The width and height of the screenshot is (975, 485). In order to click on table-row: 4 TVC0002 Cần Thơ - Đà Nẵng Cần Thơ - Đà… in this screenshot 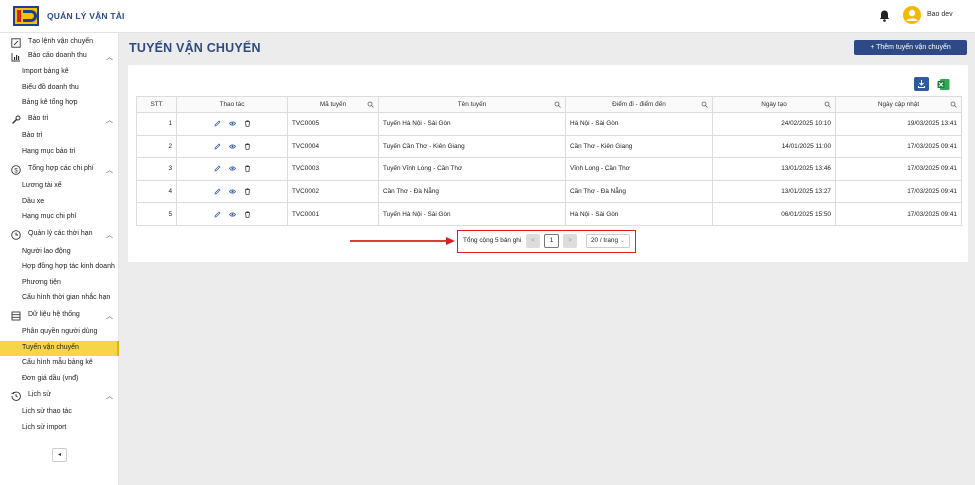, I will do `click(549, 191)`.